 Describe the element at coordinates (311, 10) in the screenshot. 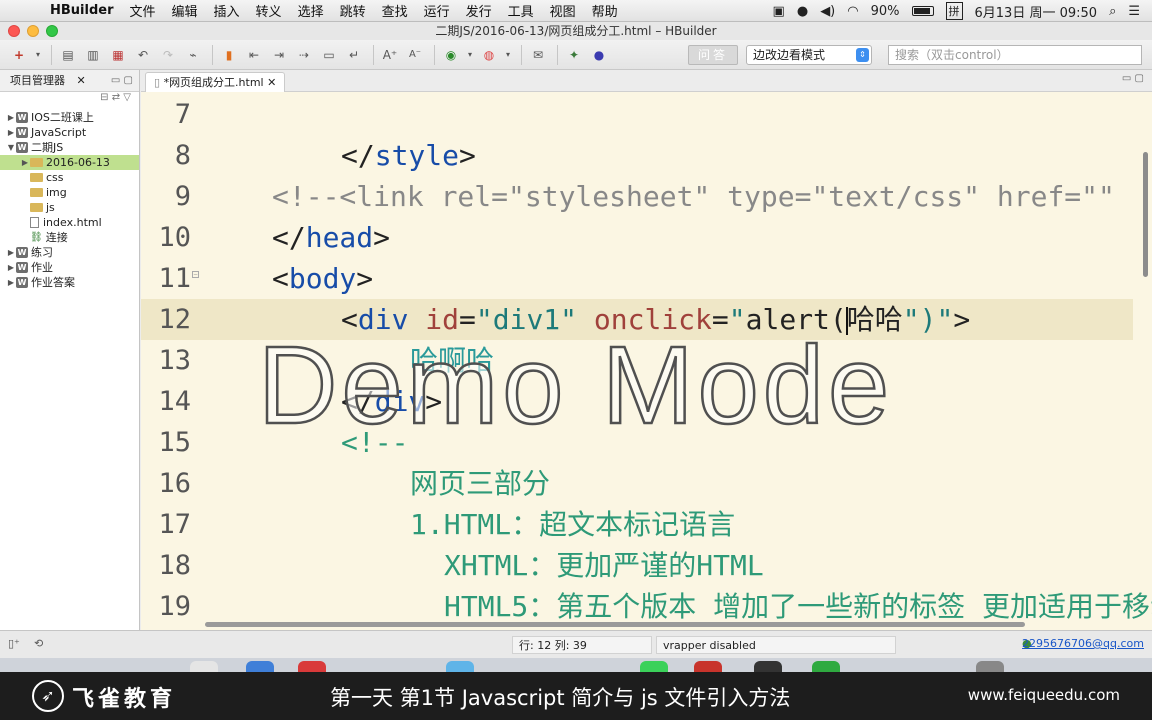

I see `menu-select: 选择` at that location.